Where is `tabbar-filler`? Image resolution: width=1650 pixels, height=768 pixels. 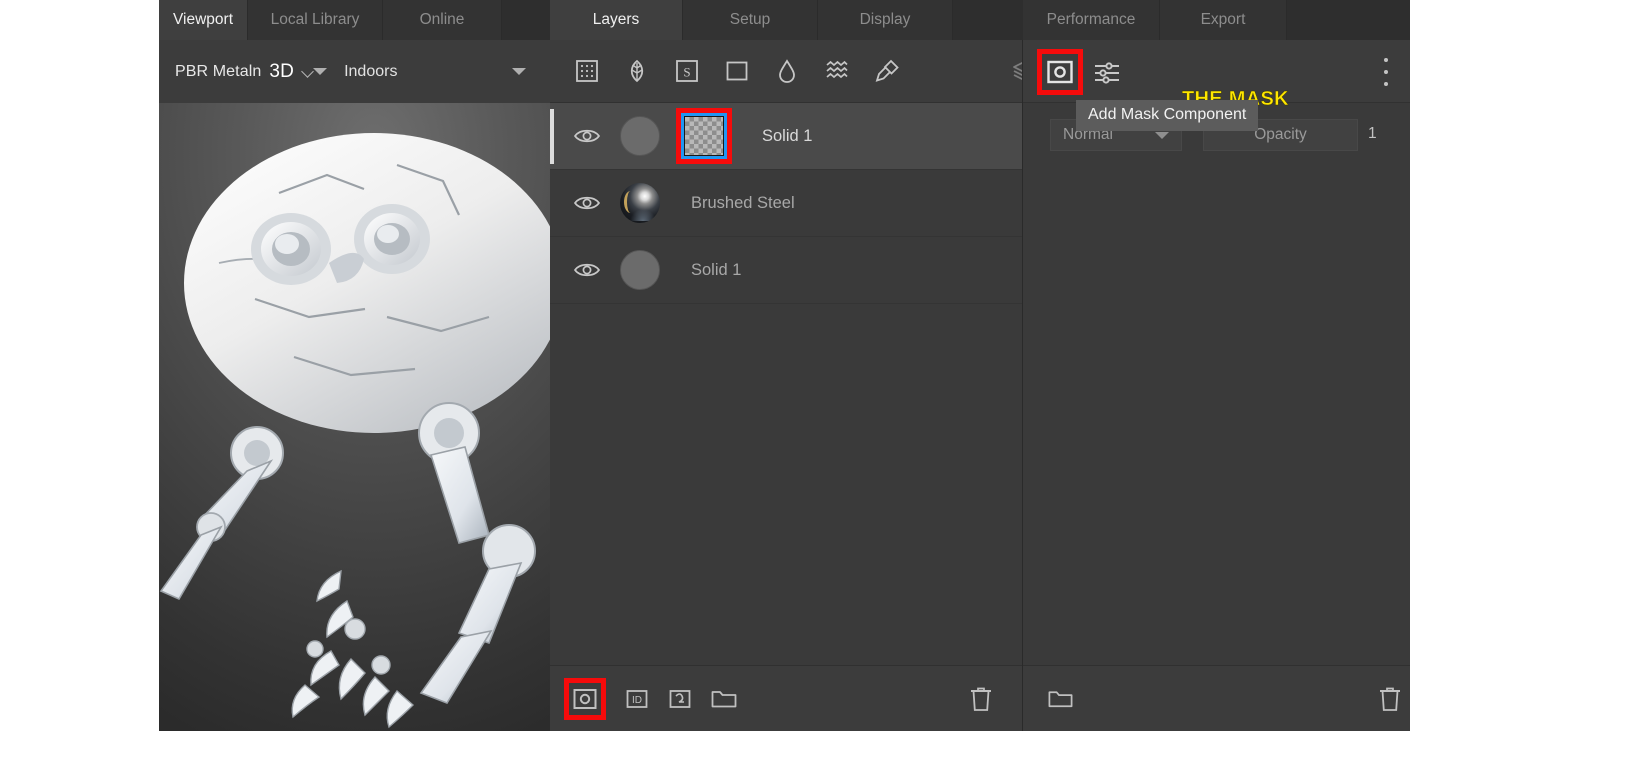 tabbar-filler is located at coordinates (1348, 20).